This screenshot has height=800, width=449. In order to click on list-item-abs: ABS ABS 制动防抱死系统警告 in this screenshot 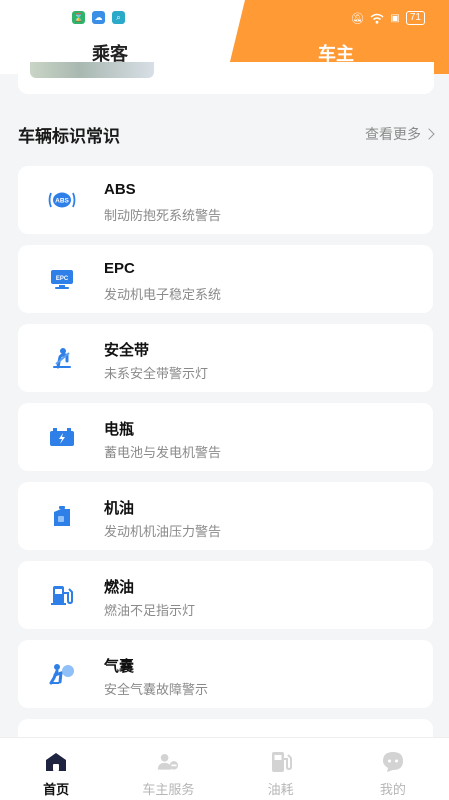, I will do `click(225, 200)`.